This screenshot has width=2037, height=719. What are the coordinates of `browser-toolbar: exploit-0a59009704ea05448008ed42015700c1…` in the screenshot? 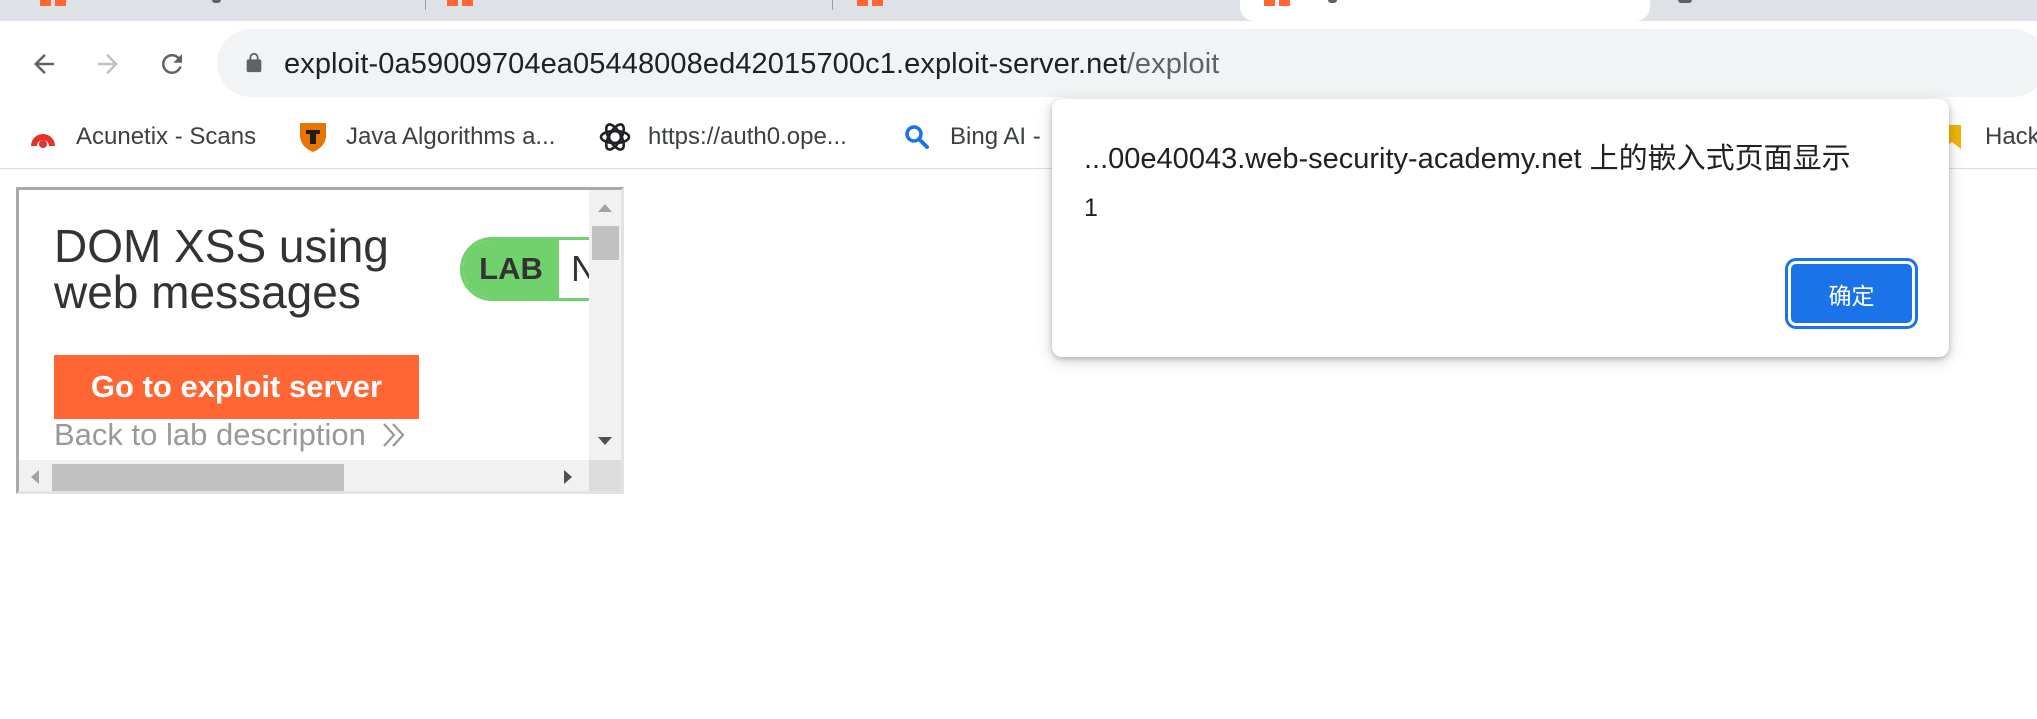 It's located at (1018, 63).